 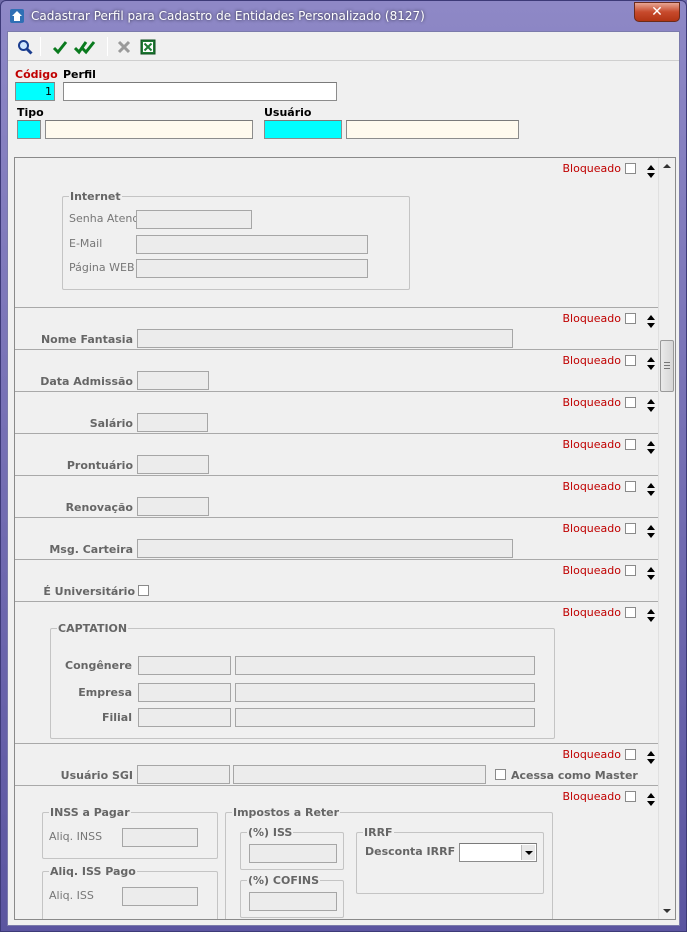 What do you see at coordinates (528, 852) in the screenshot?
I see `chevron-down-icon` at bounding box center [528, 852].